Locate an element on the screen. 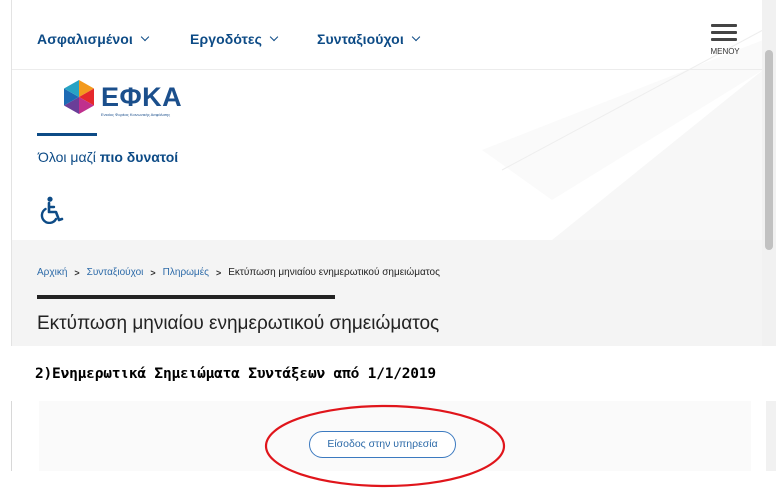  nav-item-label: Εργοδότες is located at coordinates (226, 39).